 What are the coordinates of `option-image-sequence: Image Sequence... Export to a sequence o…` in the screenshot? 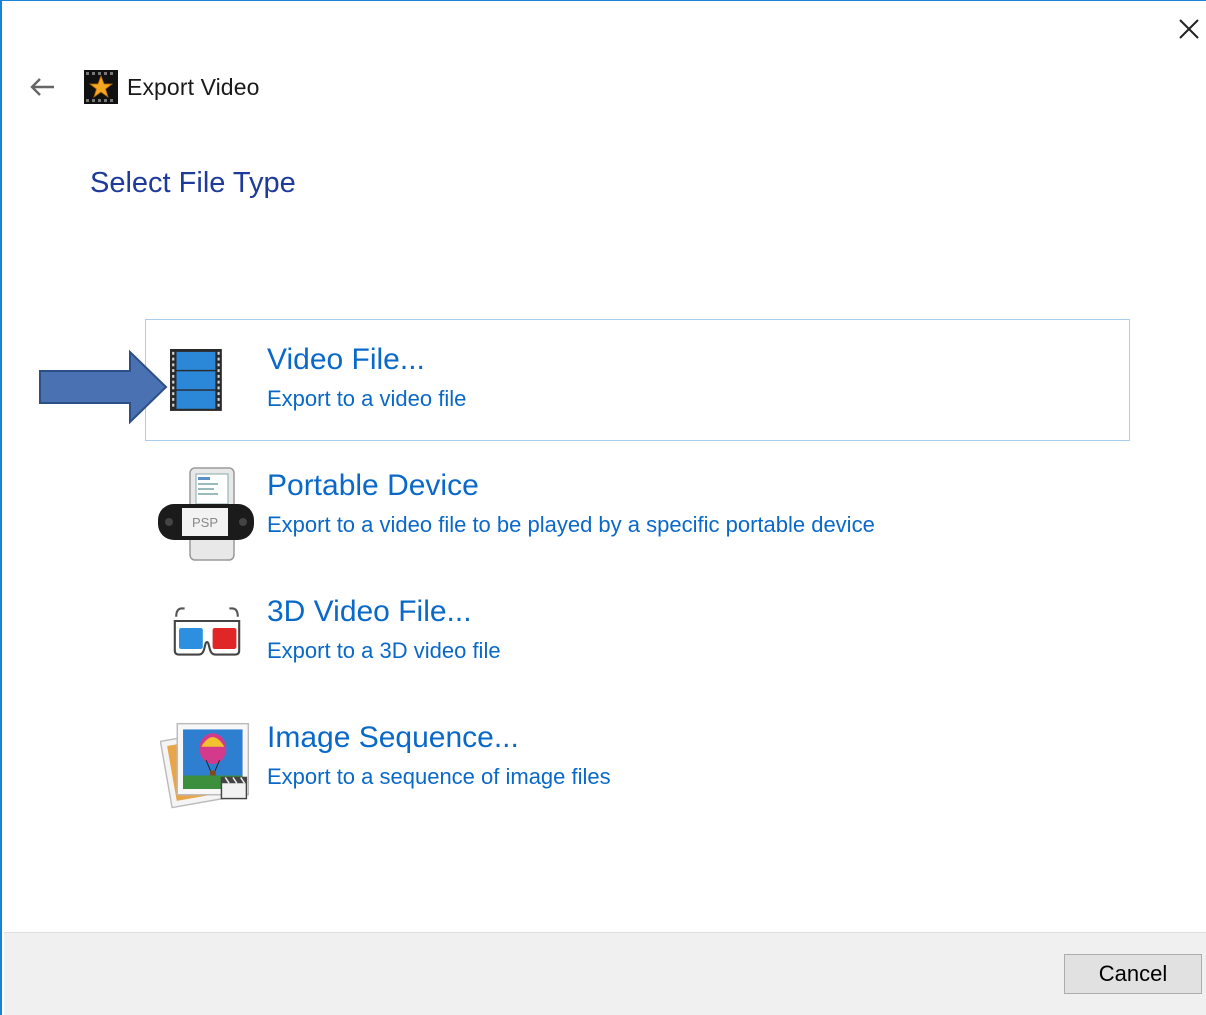 It's located at (637, 758).